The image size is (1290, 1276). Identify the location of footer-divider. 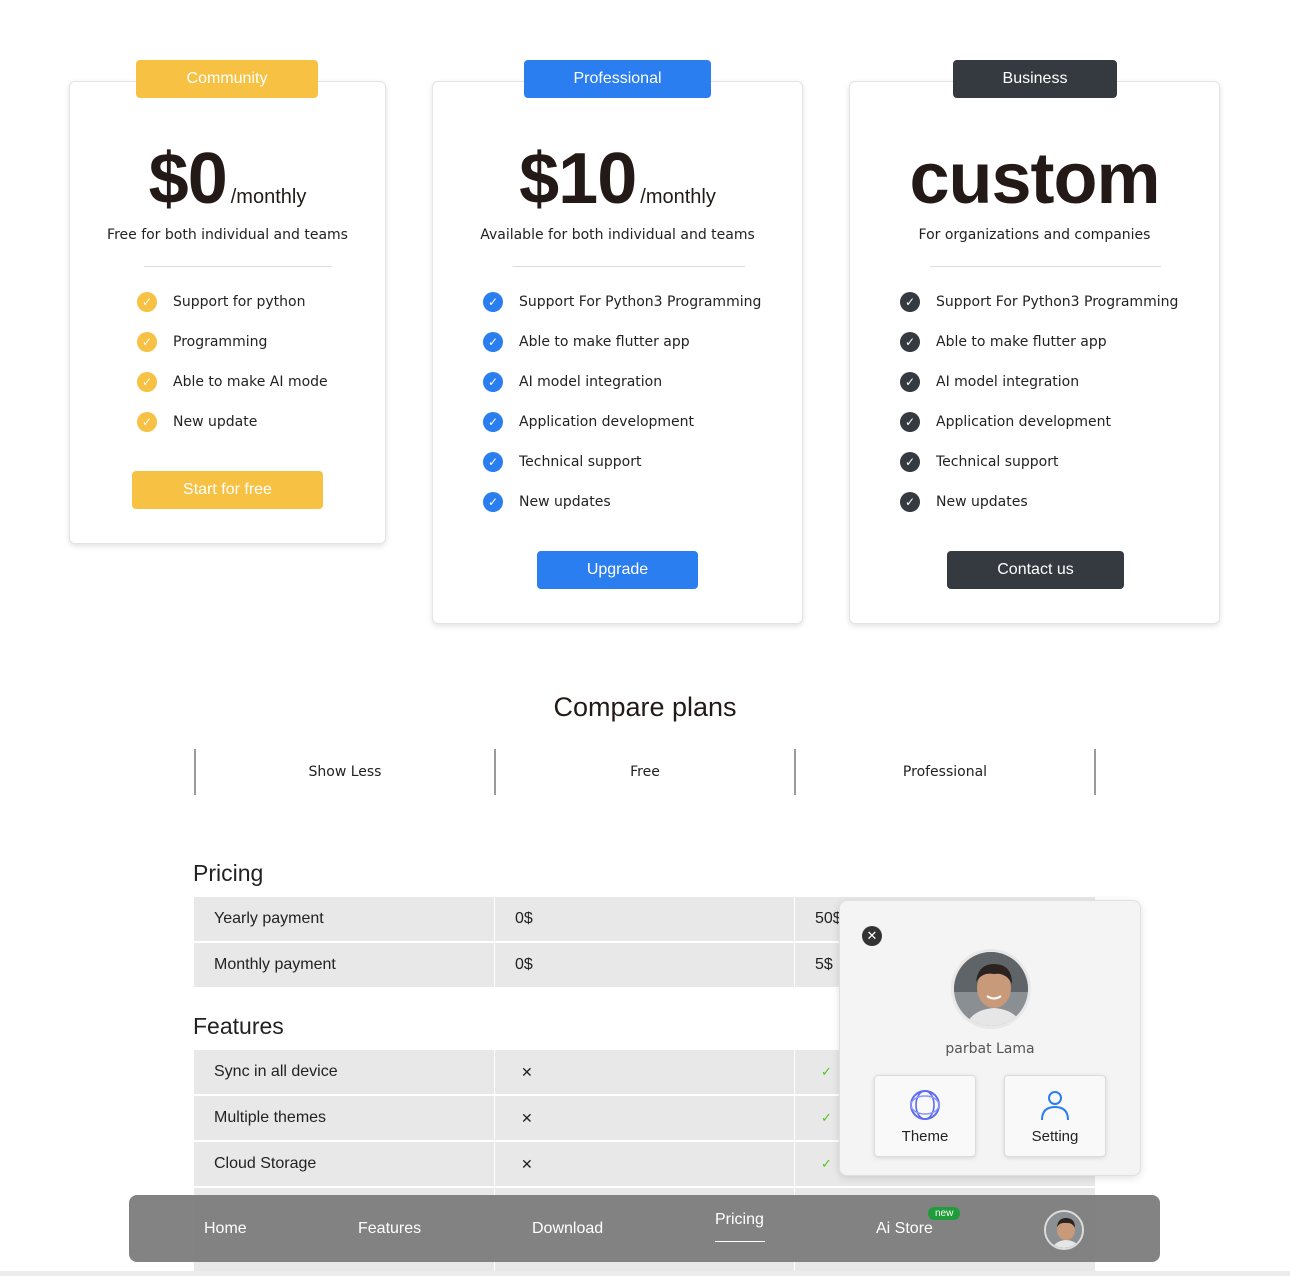
(645, 1273).